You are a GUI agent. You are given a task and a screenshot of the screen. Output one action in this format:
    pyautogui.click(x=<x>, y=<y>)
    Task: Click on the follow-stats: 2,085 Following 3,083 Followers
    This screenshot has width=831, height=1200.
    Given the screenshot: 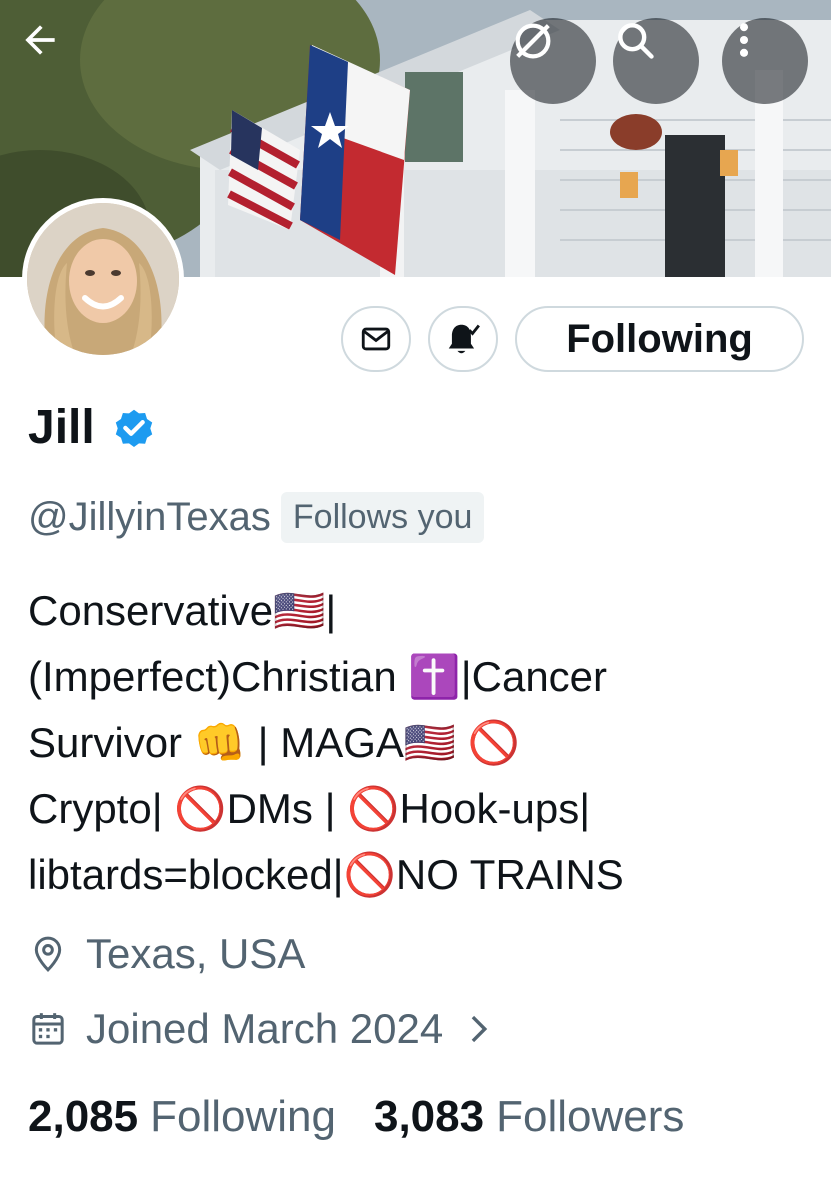 What is the action you would take?
    pyautogui.click(x=356, y=1117)
    